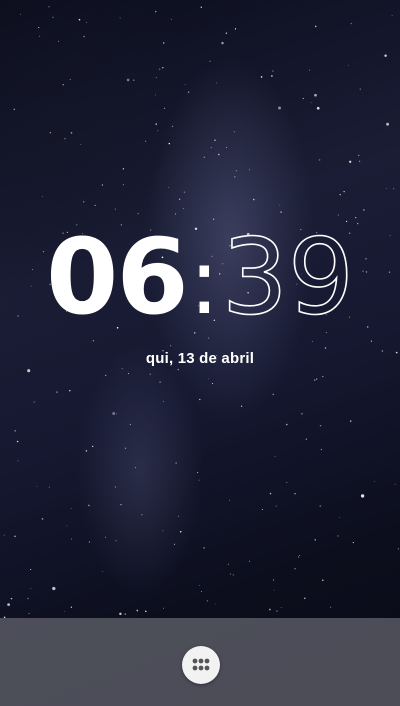  I want to click on clock-hours: 06, so click(117, 277).